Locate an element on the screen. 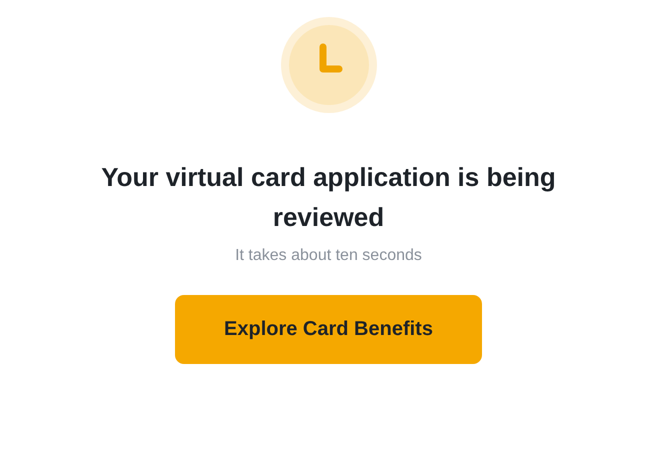  status-title: Your virtual card application is being reviewed is located at coordinates (328, 197).